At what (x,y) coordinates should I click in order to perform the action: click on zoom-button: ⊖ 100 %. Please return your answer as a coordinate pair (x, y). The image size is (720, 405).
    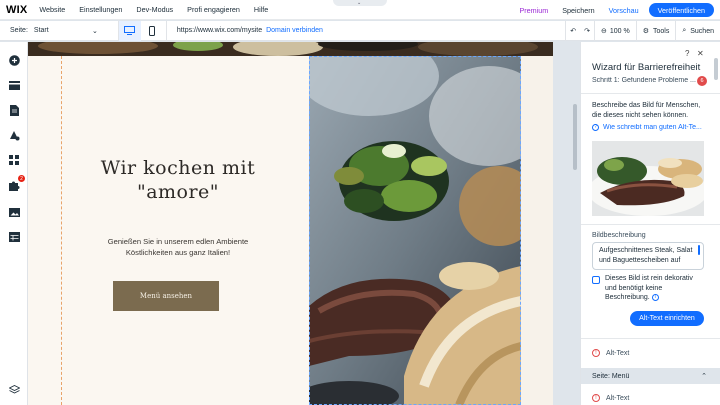
    Looking at the image, I should click on (614, 31).